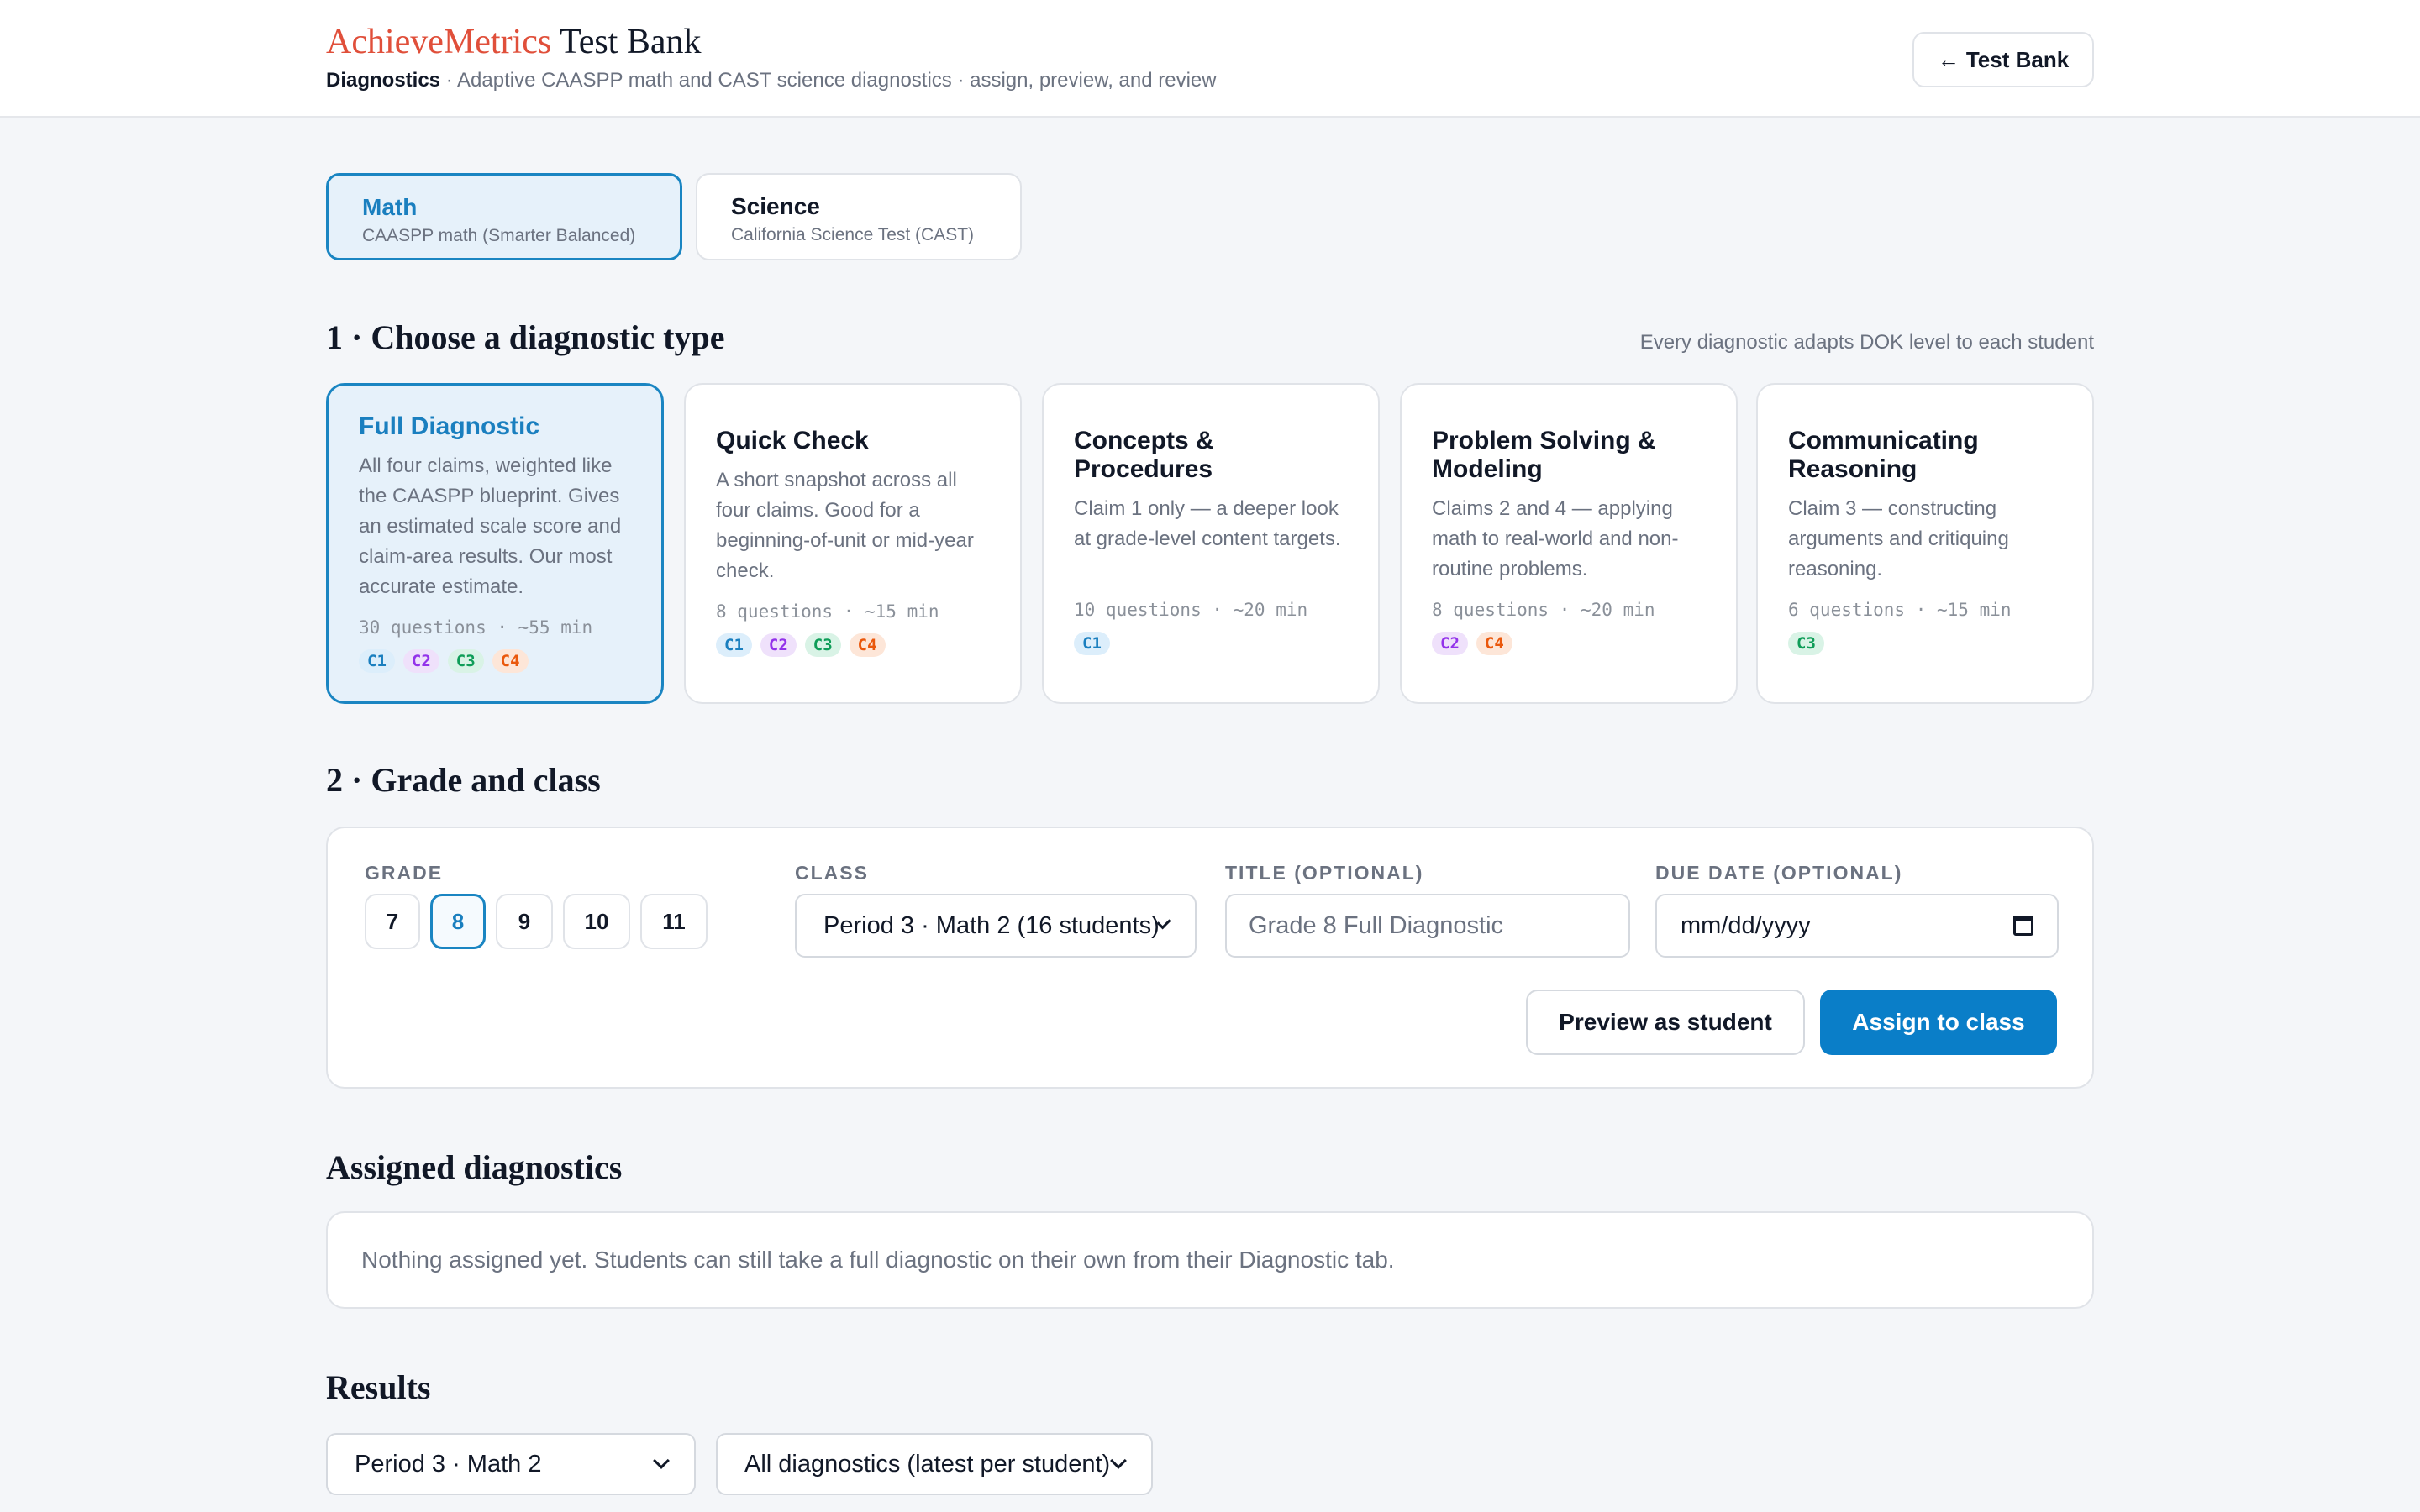 The width and height of the screenshot is (2420, 1512). What do you see at coordinates (1900, 610) in the screenshot?
I see `diagnostic-card-meta: 6 questions · ~15 min` at bounding box center [1900, 610].